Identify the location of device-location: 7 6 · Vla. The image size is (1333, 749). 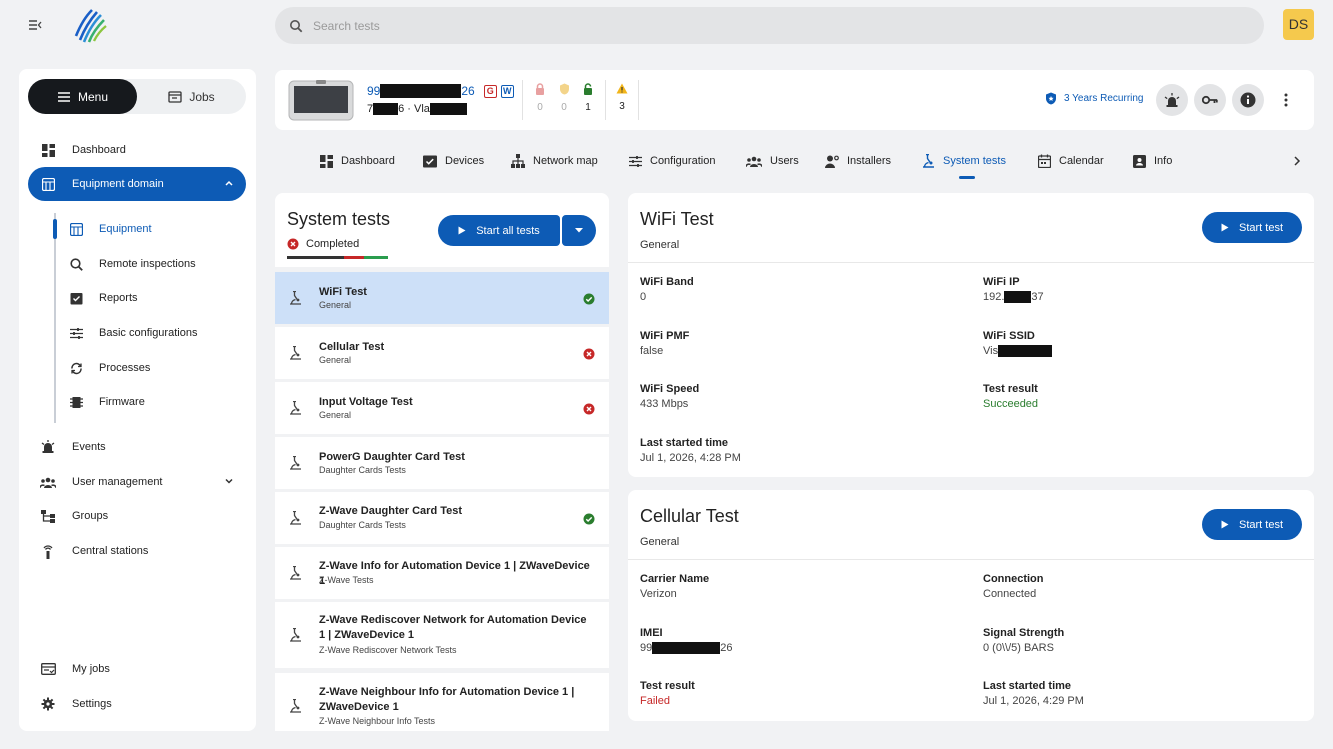
(417, 109).